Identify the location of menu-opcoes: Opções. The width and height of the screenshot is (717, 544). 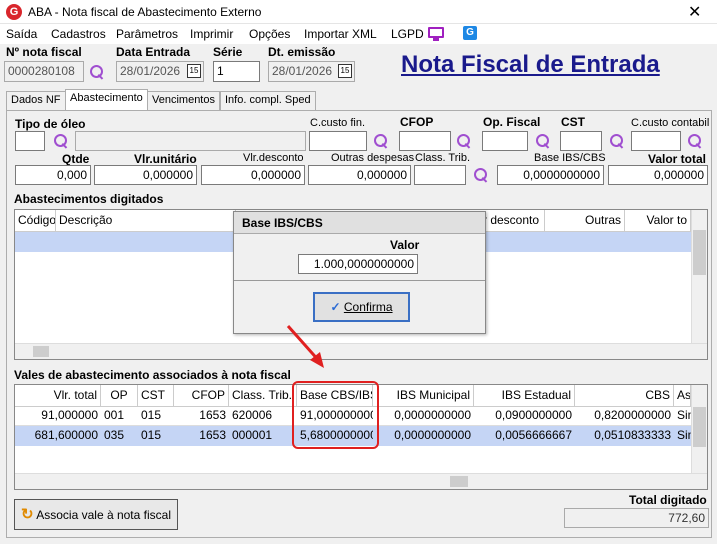
(269, 34).